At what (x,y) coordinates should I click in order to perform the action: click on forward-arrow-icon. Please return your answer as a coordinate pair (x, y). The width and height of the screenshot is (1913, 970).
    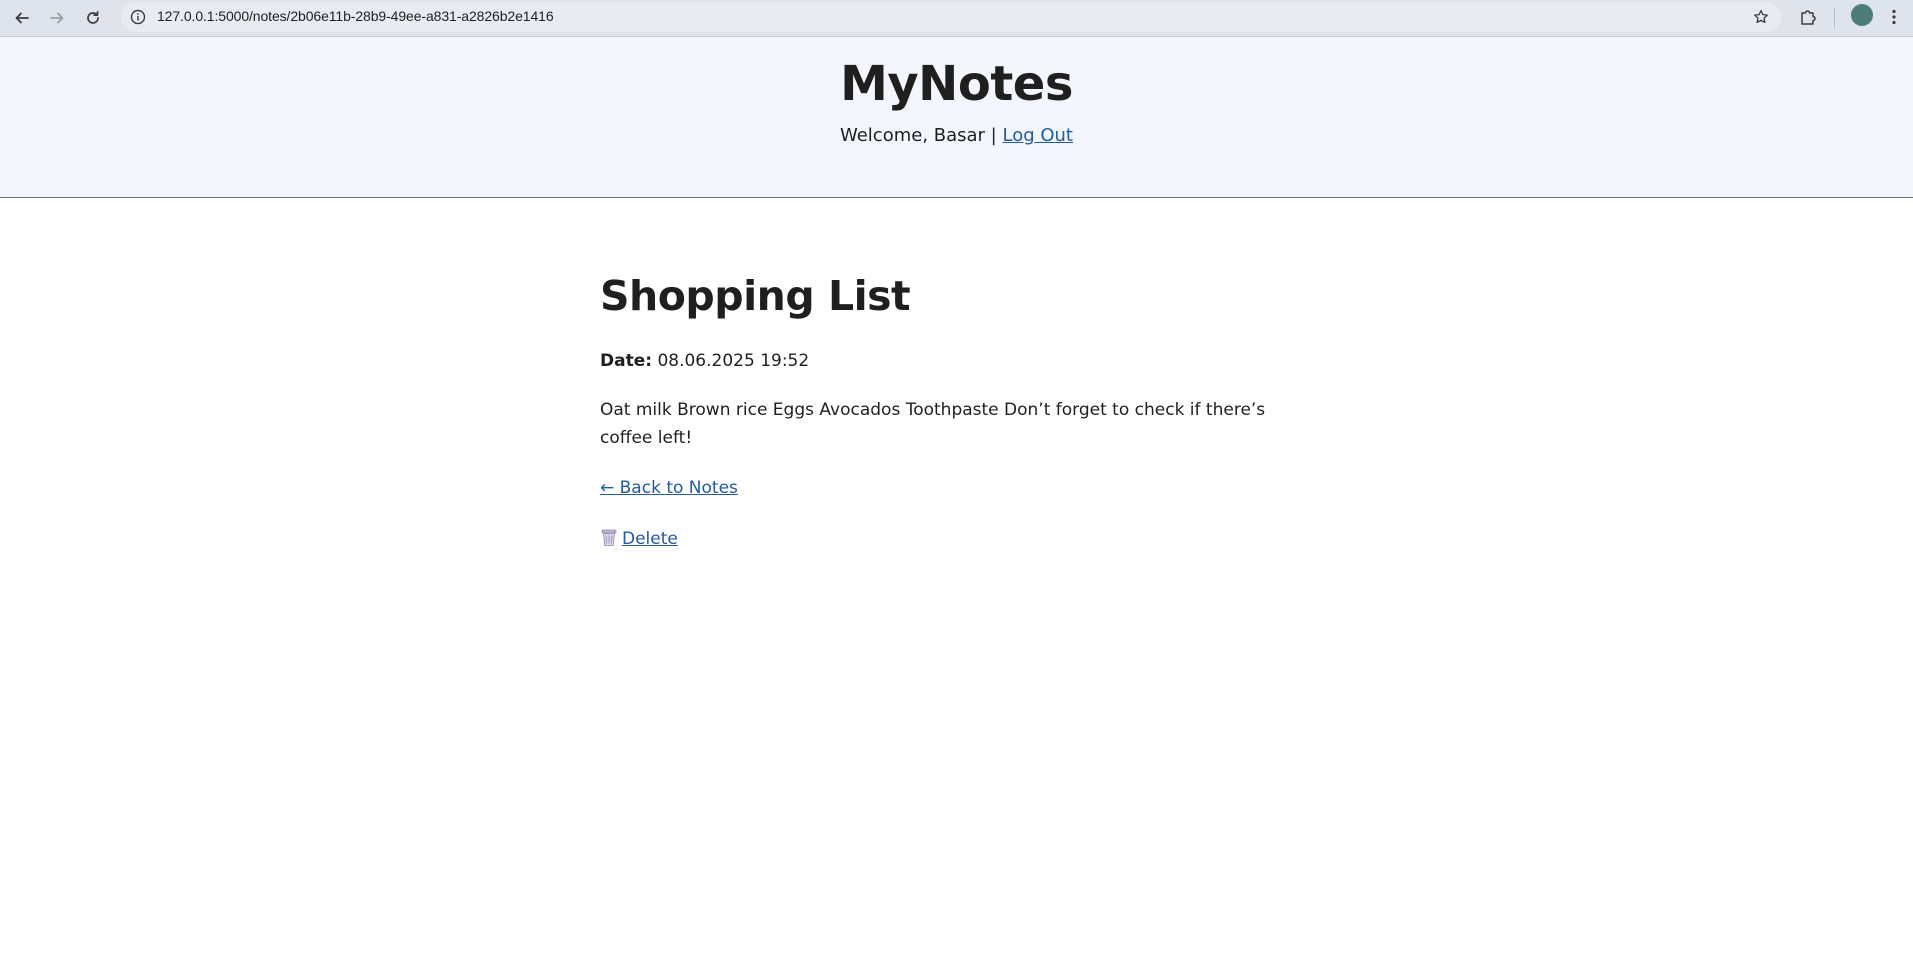
    Looking at the image, I should click on (57, 18).